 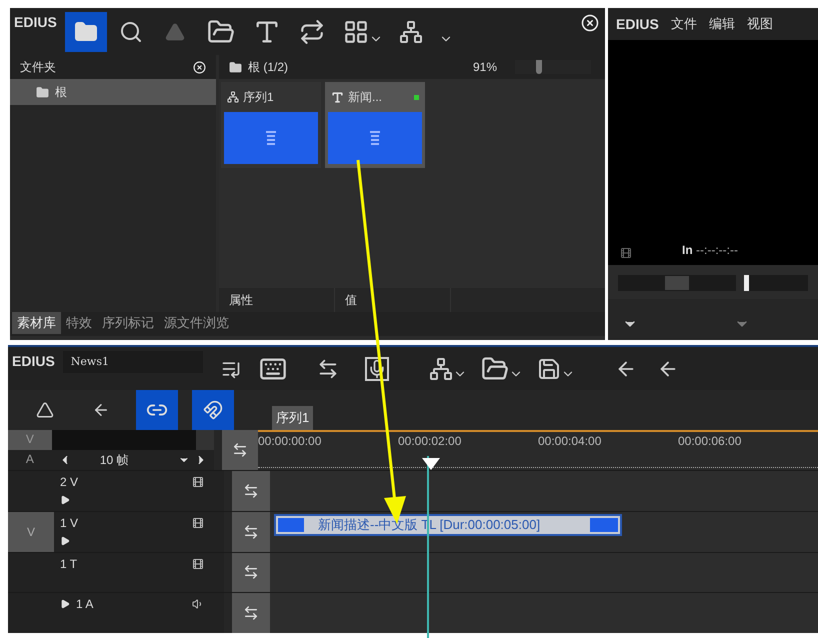 What do you see at coordinates (69, 523) in the screenshot?
I see `track-name: 1 V` at bounding box center [69, 523].